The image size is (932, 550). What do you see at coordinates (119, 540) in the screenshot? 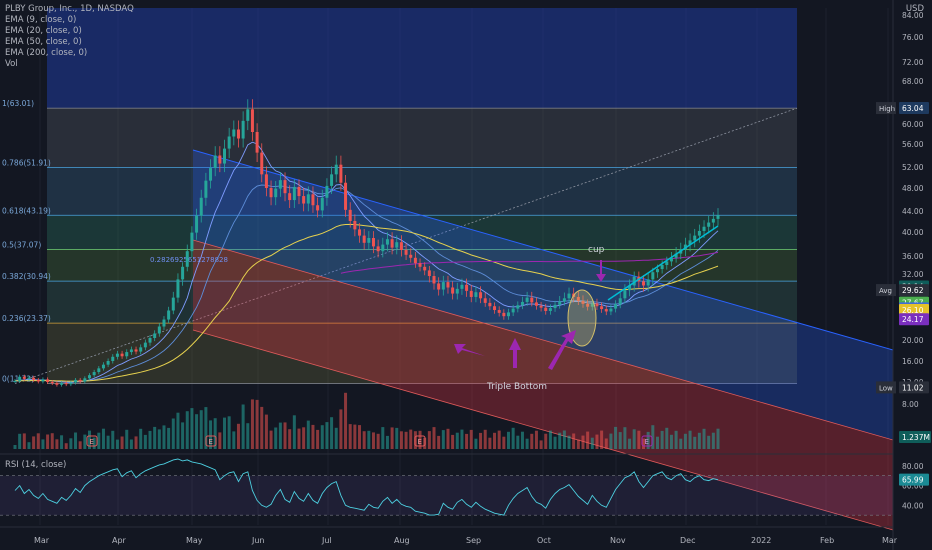
I see `x-axis-tick: Apr` at bounding box center [119, 540].